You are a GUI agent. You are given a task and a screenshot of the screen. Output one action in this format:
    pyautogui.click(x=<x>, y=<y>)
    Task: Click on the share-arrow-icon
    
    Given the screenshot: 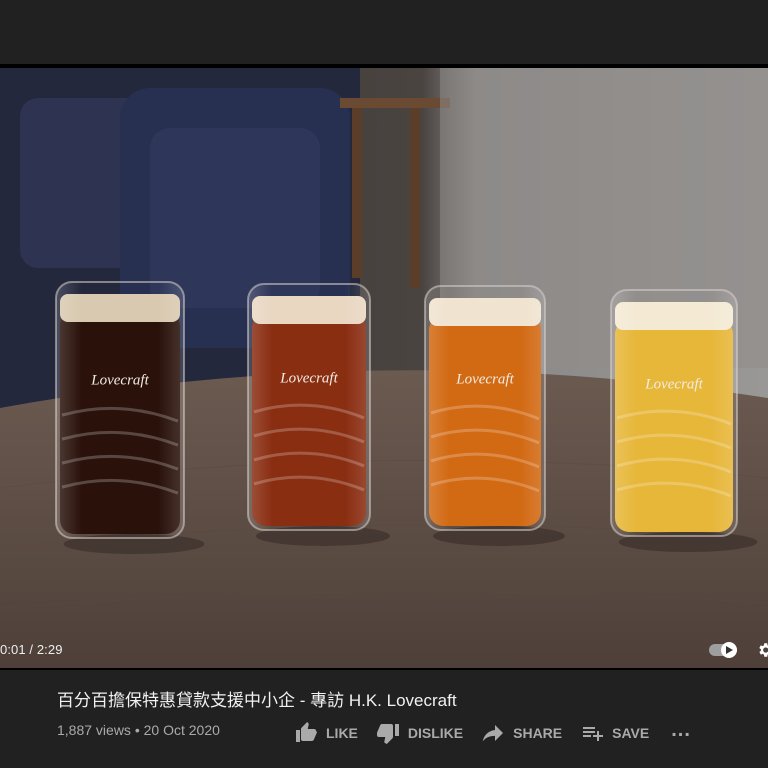 What is the action you would take?
    pyautogui.click(x=493, y=733)
    